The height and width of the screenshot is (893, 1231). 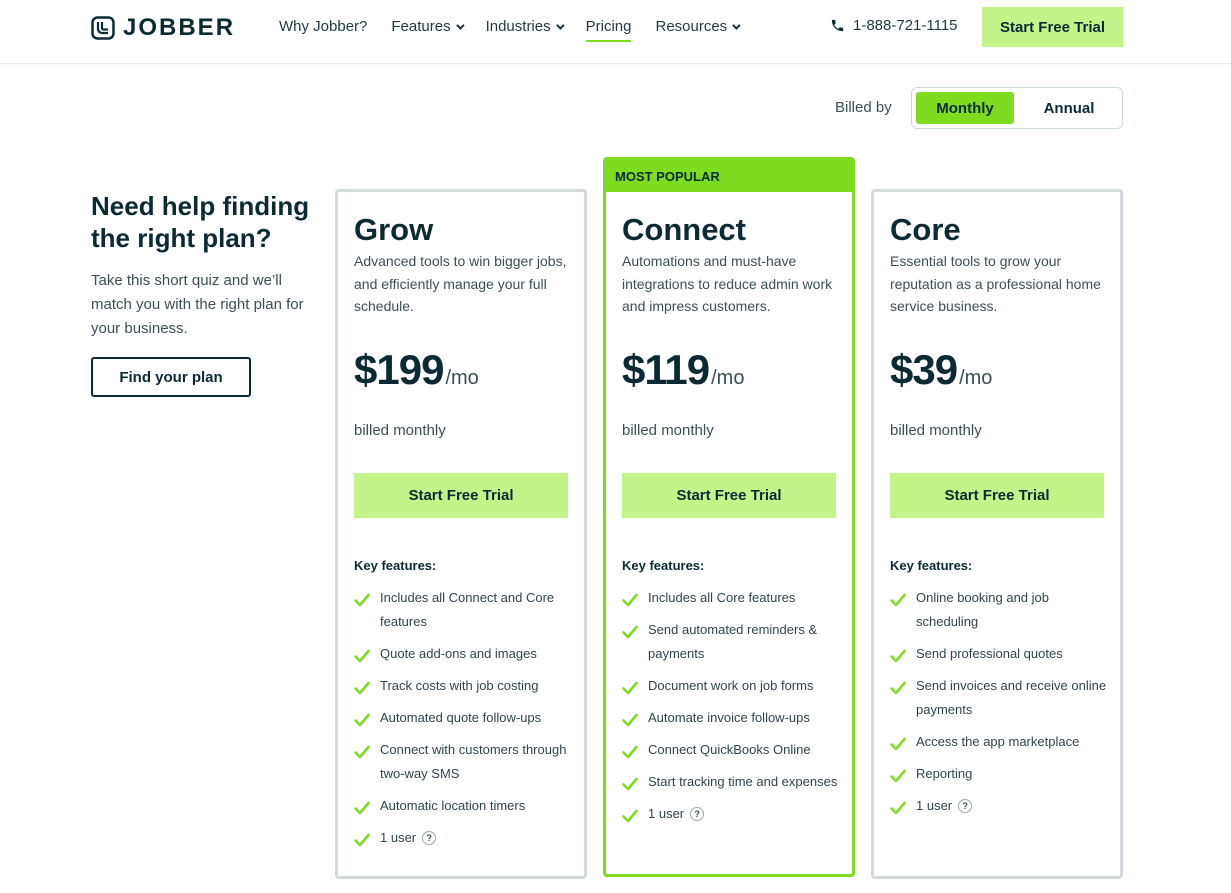 I want to click on feature-text: Quote add-ons and images, so click(x=458, y=653).